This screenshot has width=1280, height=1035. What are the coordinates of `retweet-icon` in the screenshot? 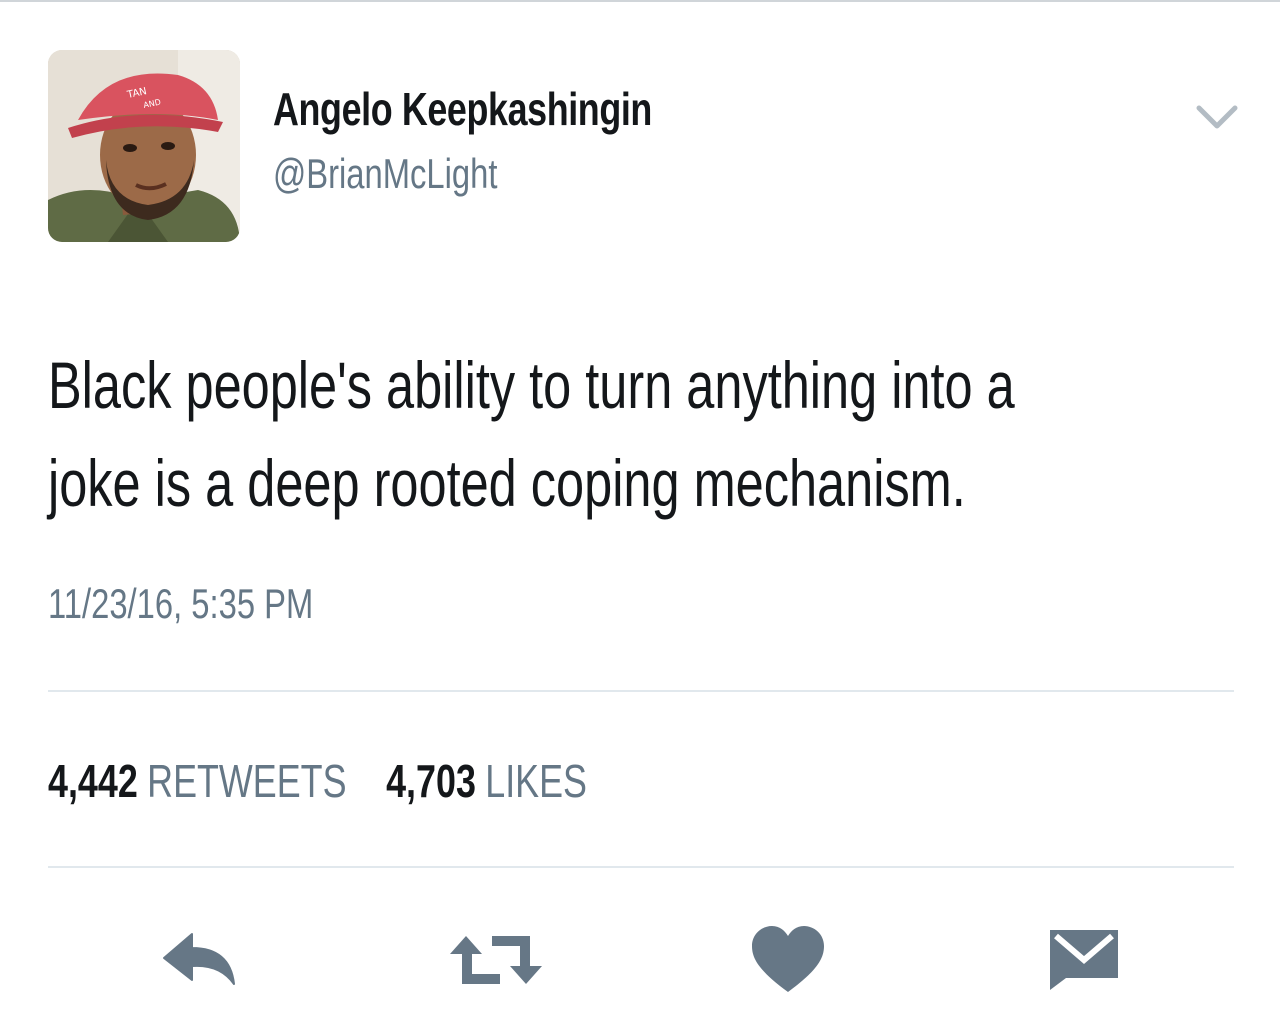 It's located at (496, 960).